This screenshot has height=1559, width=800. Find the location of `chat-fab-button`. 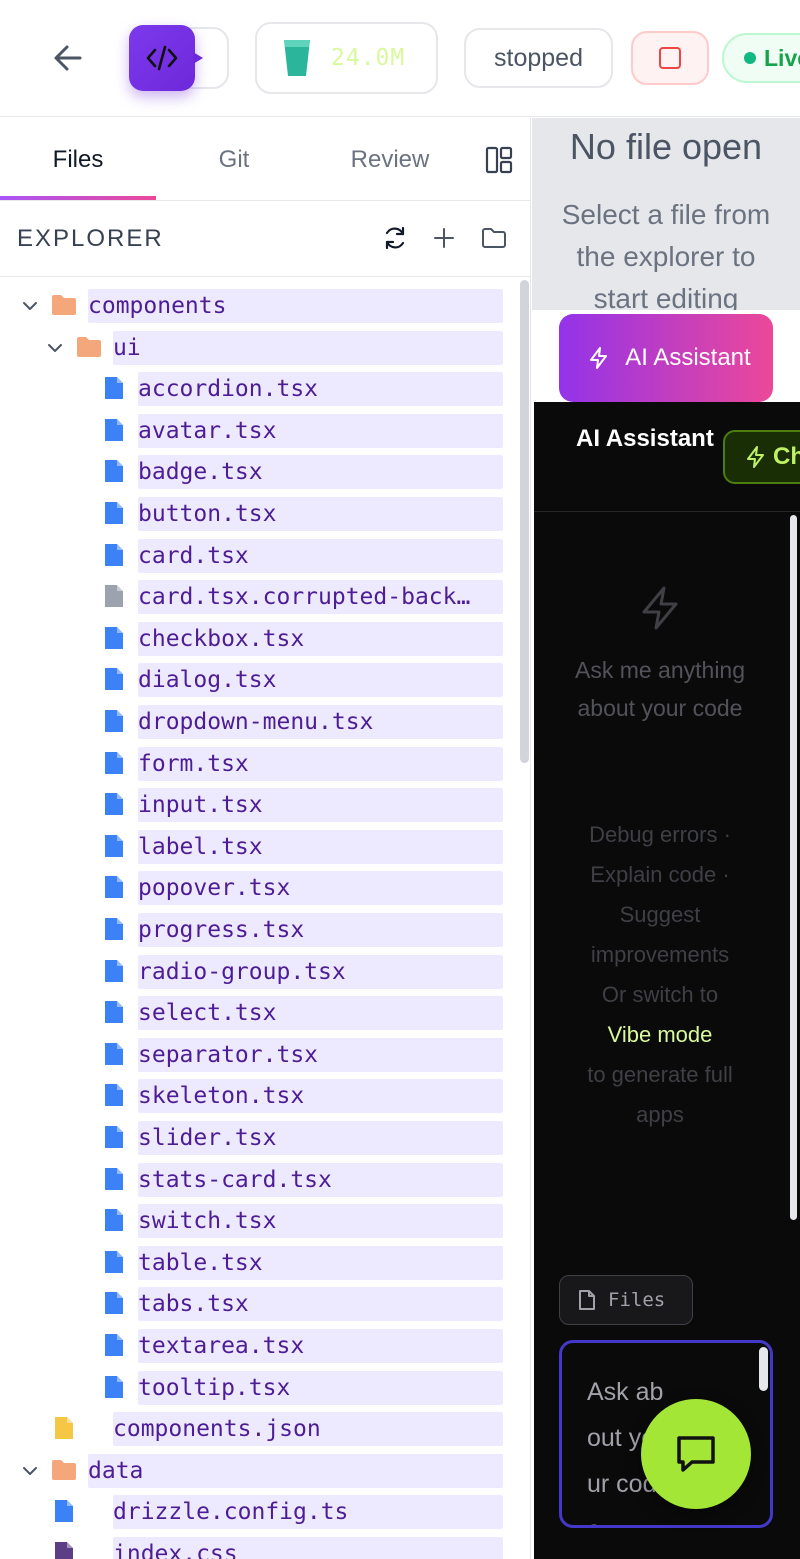

chat-fab-button is located at coordinates (696, 1454).